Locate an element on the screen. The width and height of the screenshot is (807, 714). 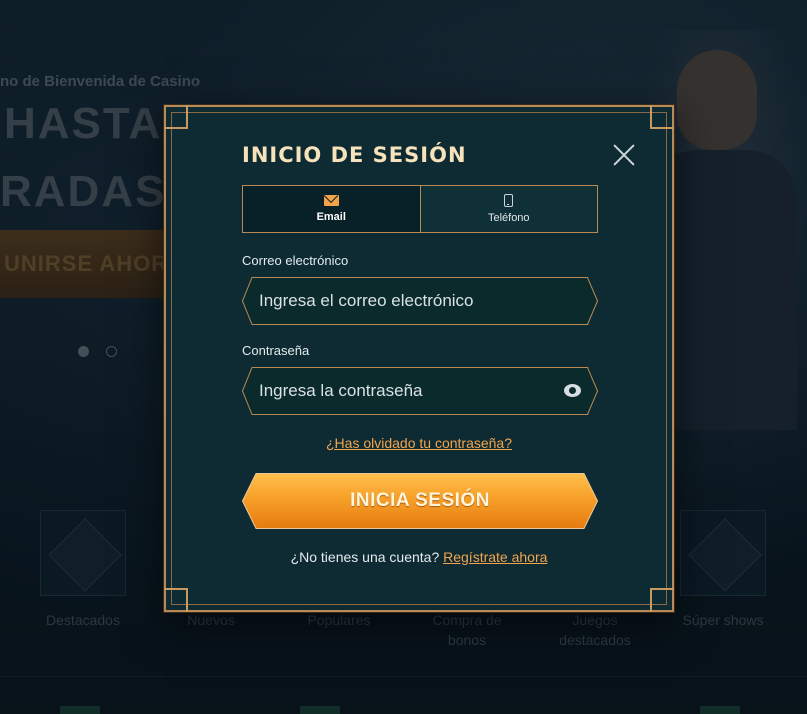
tab-phone-label: Teléfono is located at coordinates (508, 218).